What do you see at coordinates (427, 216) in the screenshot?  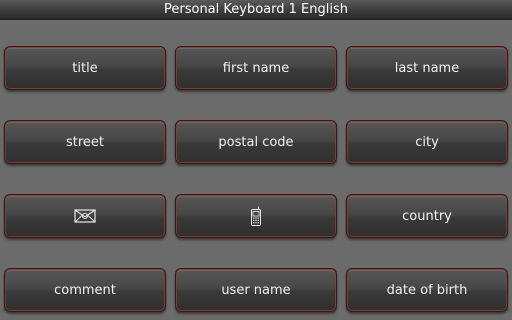 I see `key-country: country` at bounding box center [427, 216].